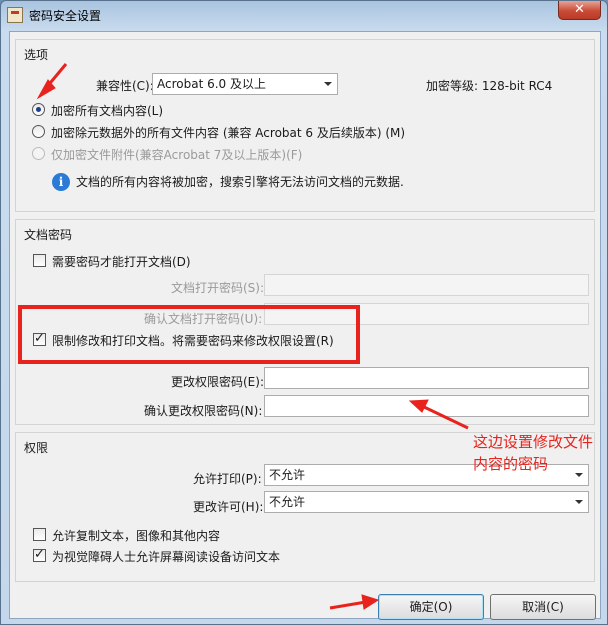 The image size is (608, 625). Describe the element at coordinates (348, 605) in the screenshot. I see `arrow-to-ok` at that location.